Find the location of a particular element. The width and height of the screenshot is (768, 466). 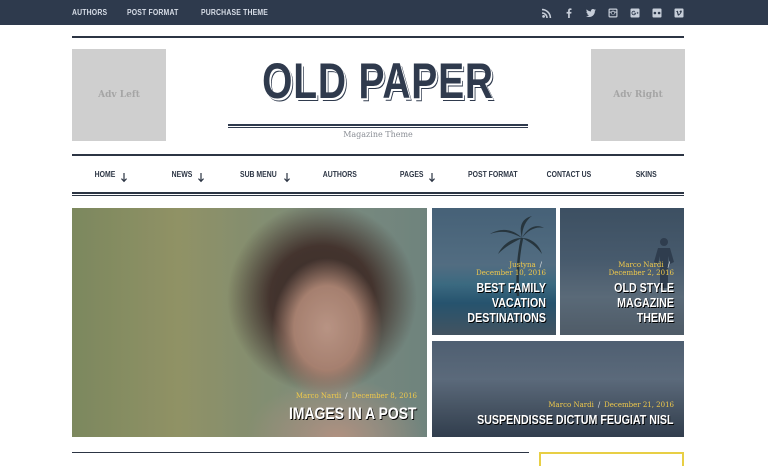

post-author-line: Justyna / is located at coordinates (489, 265).